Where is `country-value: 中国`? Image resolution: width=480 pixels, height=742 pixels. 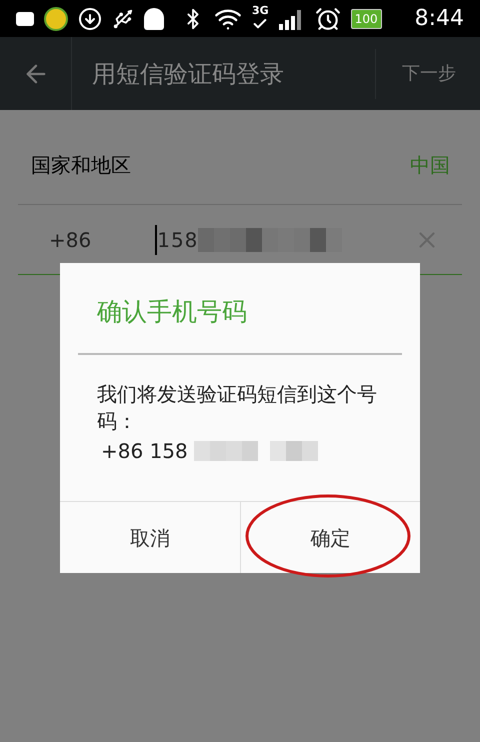 country-value: 中国 is located at coordinates (430, 165).